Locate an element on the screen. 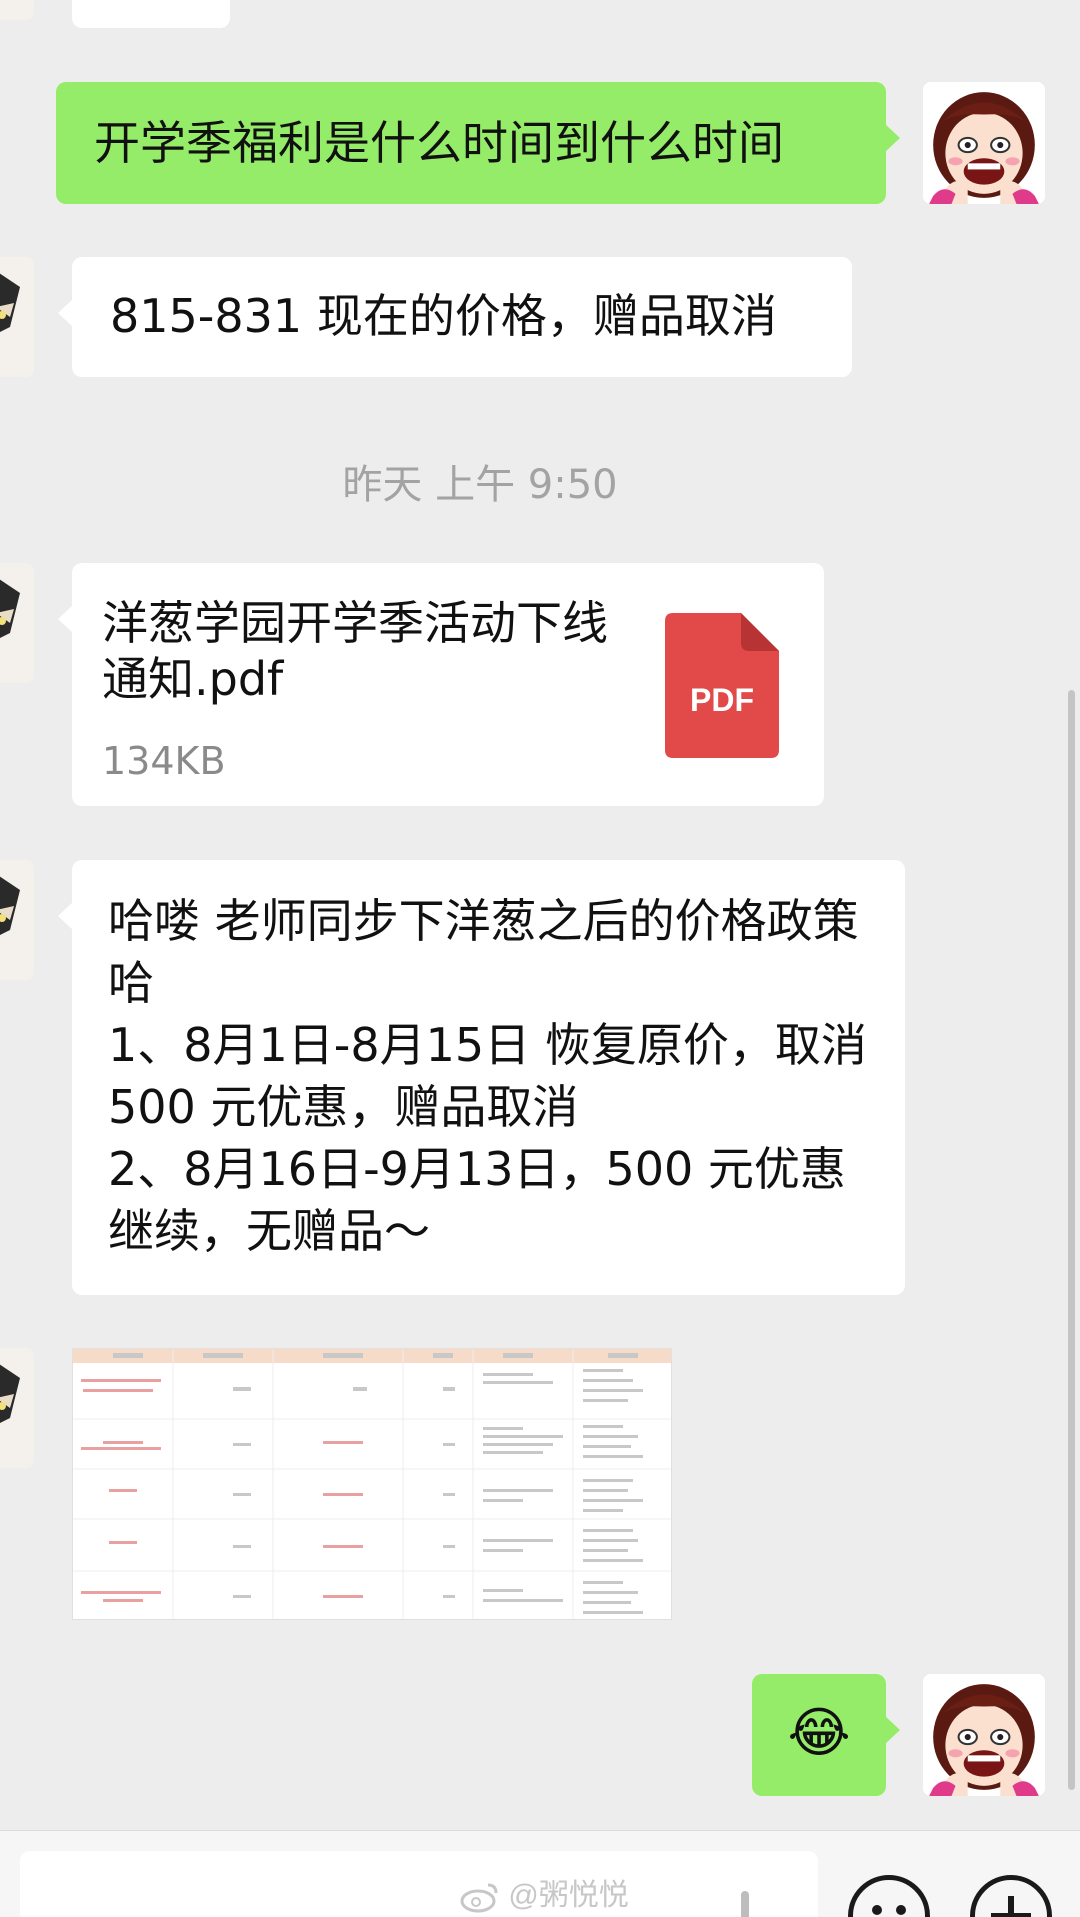 This screenshot has width=1080, height=1917. pdf-file-icon: PDF is located at coordinates (722, 685).